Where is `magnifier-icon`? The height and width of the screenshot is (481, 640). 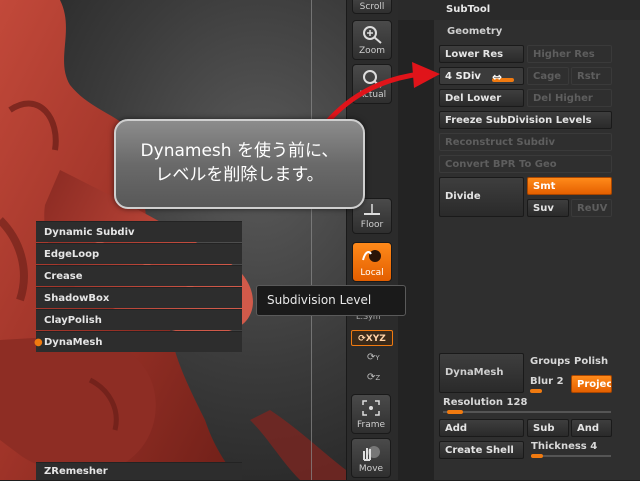
magnifier-icon is located at coordinates (372, 79).